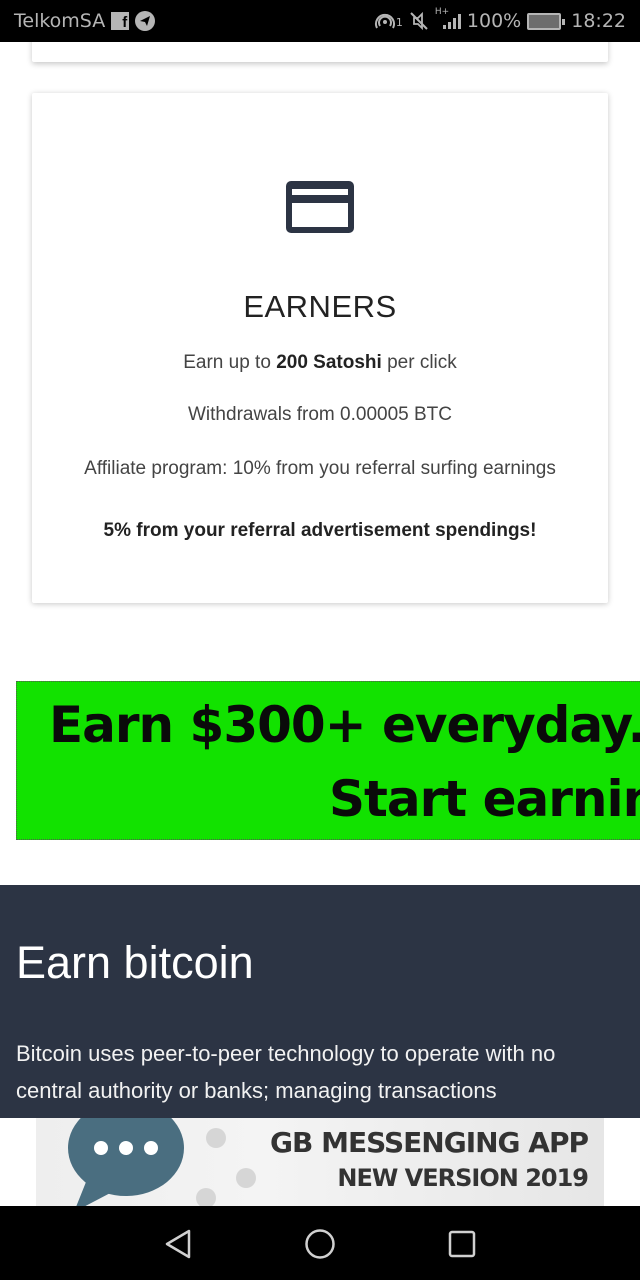 Image resolution: width=640 pixels, height=1280 pixels. What do you see at coordinates (448, 19) in the screenshot?
I see `signal-icon: H+` at bounding box center [448, 19].